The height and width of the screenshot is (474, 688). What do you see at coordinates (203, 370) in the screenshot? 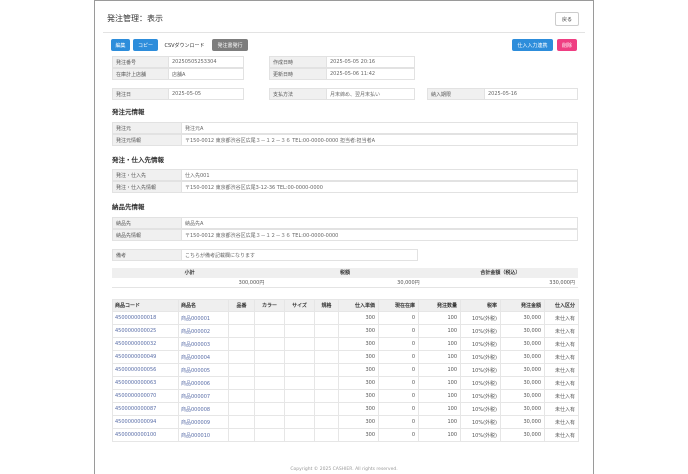
I see `product-name-link: 商品000005` at bounding box center [203, 370].